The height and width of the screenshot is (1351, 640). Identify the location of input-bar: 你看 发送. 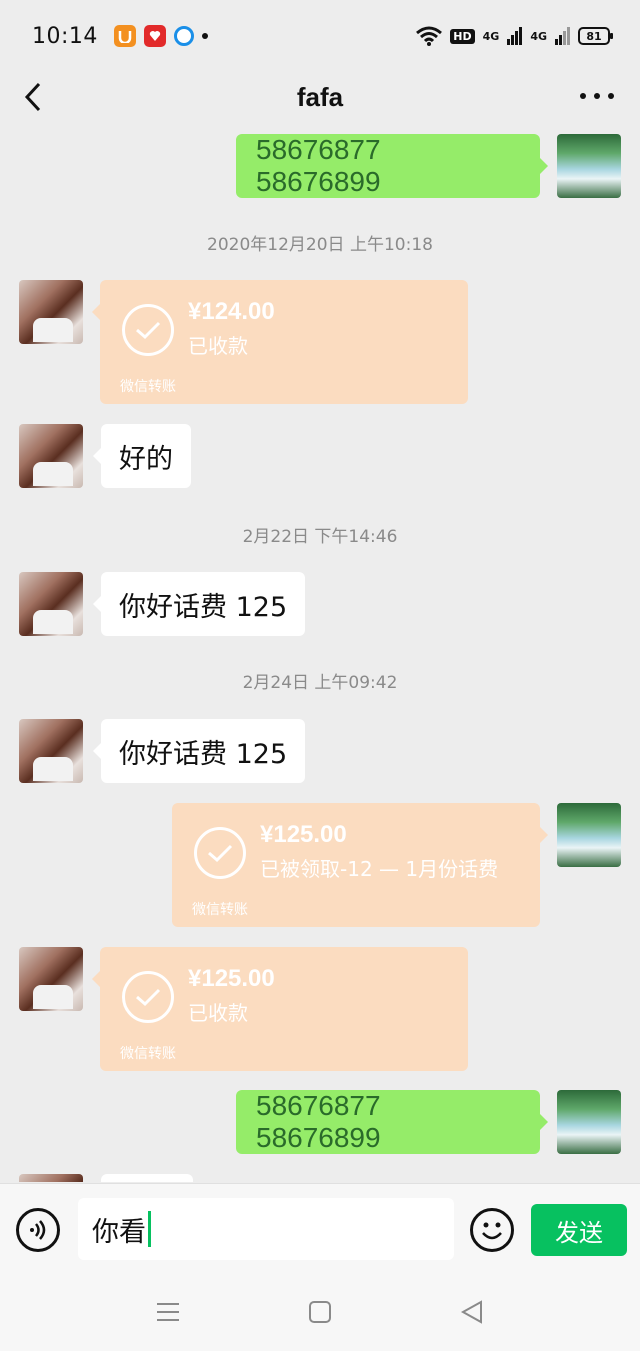
(320, 1229).